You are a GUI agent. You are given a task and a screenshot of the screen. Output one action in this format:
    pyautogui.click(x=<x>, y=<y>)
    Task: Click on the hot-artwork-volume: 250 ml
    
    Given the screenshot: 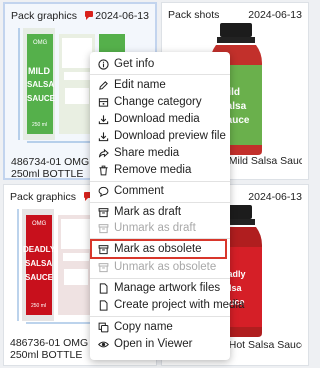 What is the action you would take?
    pyautogui.click(x=39, y=306)
    